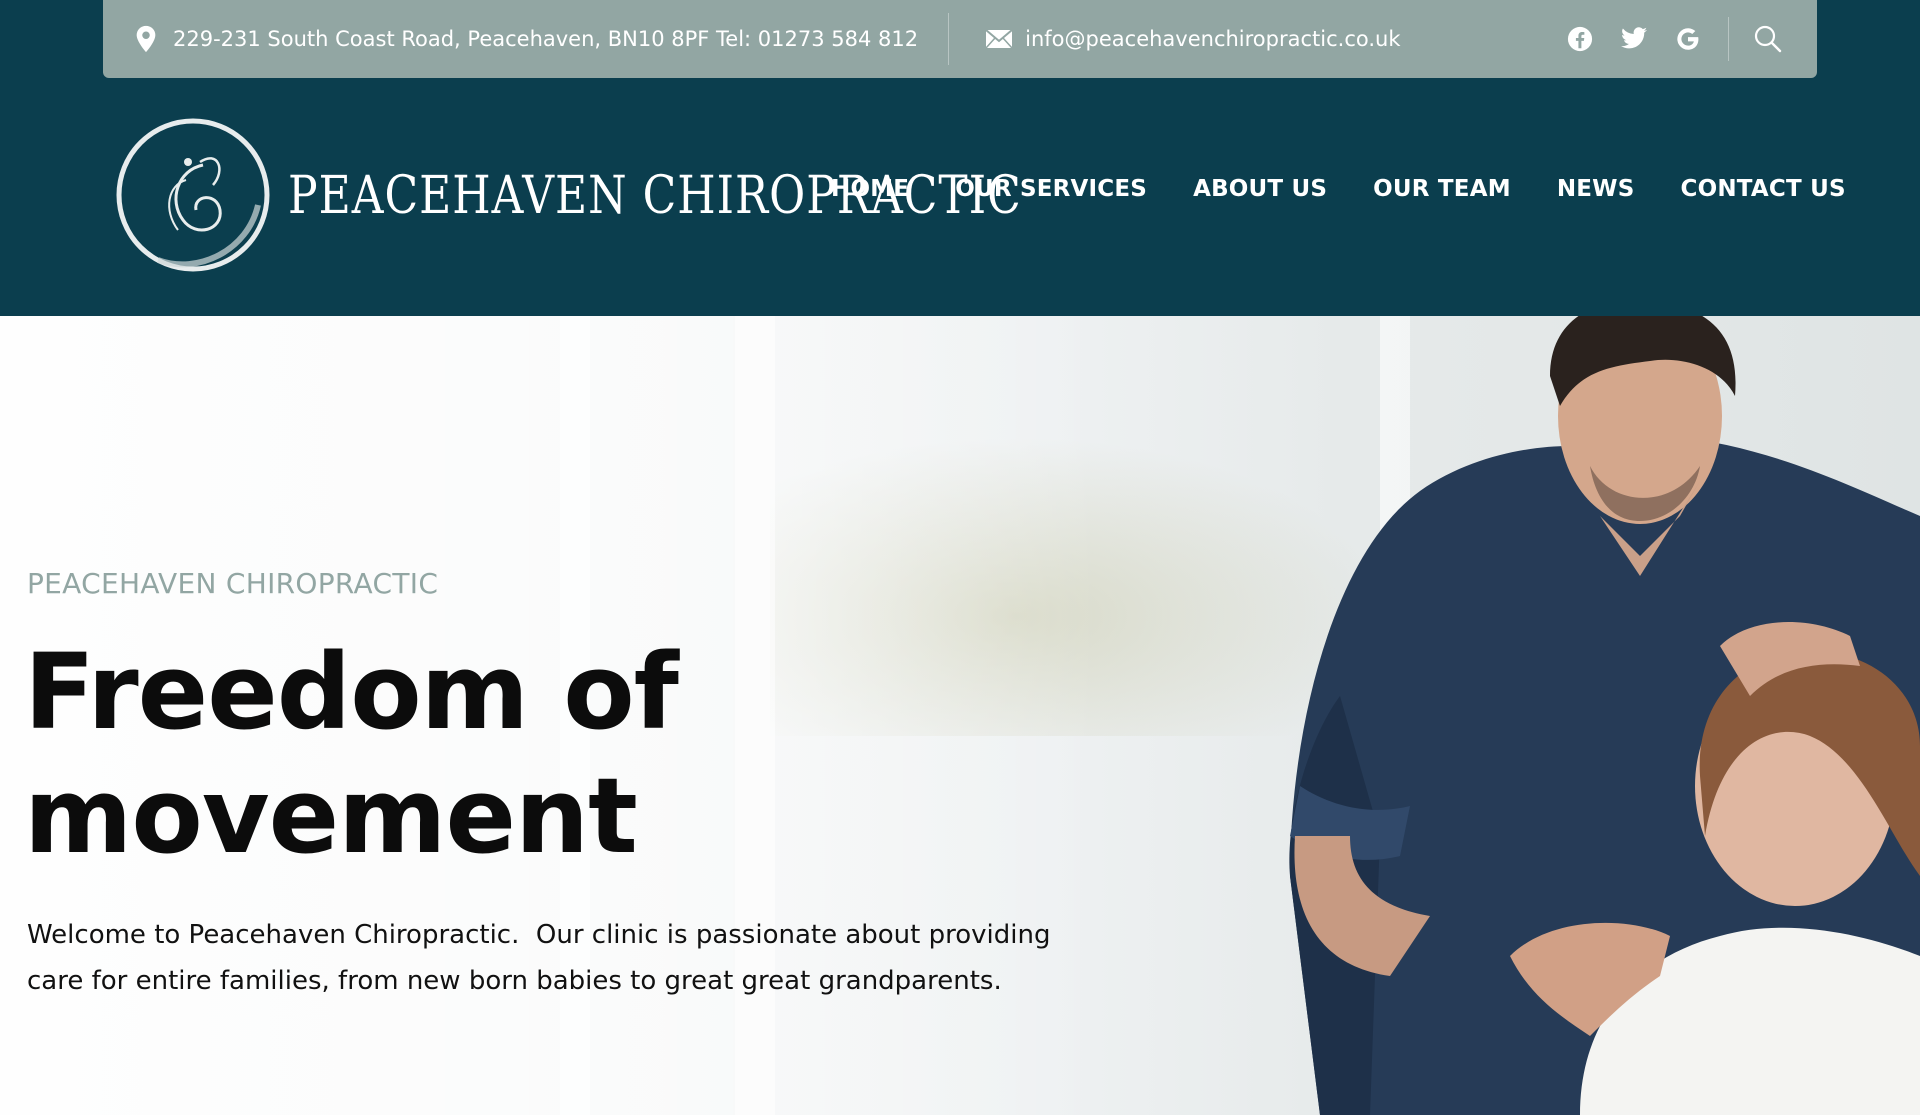 Image resolution: width=1920 pixels, height=1115 pixels. Describe the element at coordinates (351, 692) in the screenshot. I see `headline-line-1: Freedom of` at that location.